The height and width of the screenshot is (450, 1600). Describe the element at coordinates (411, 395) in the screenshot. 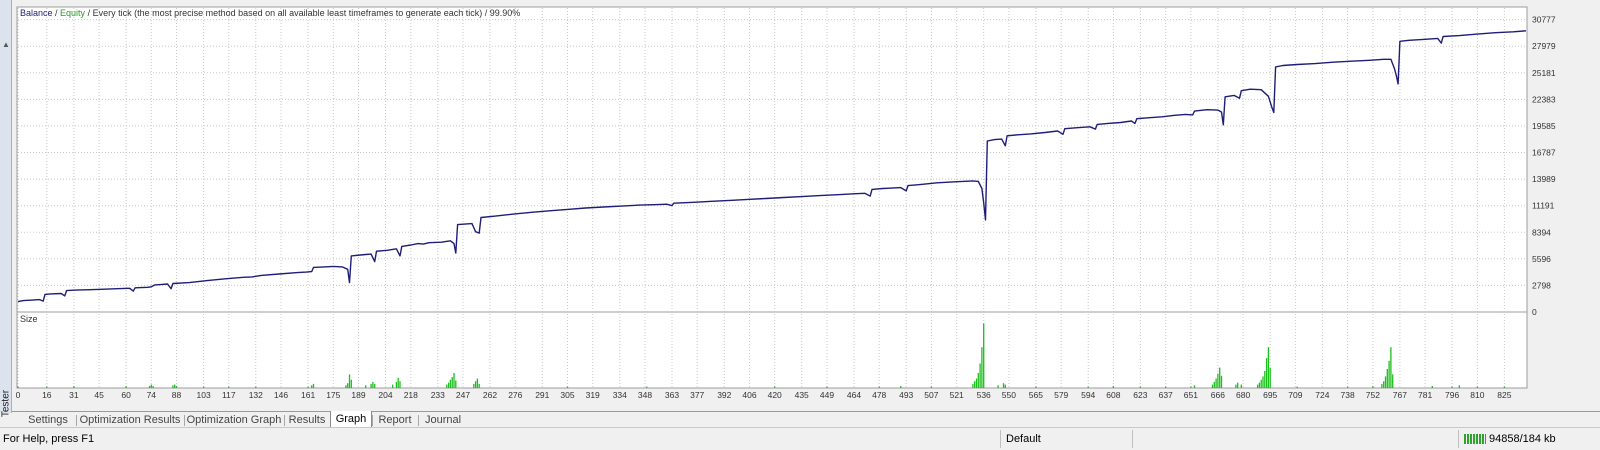

I see `x-tick-label: 218` at that location.